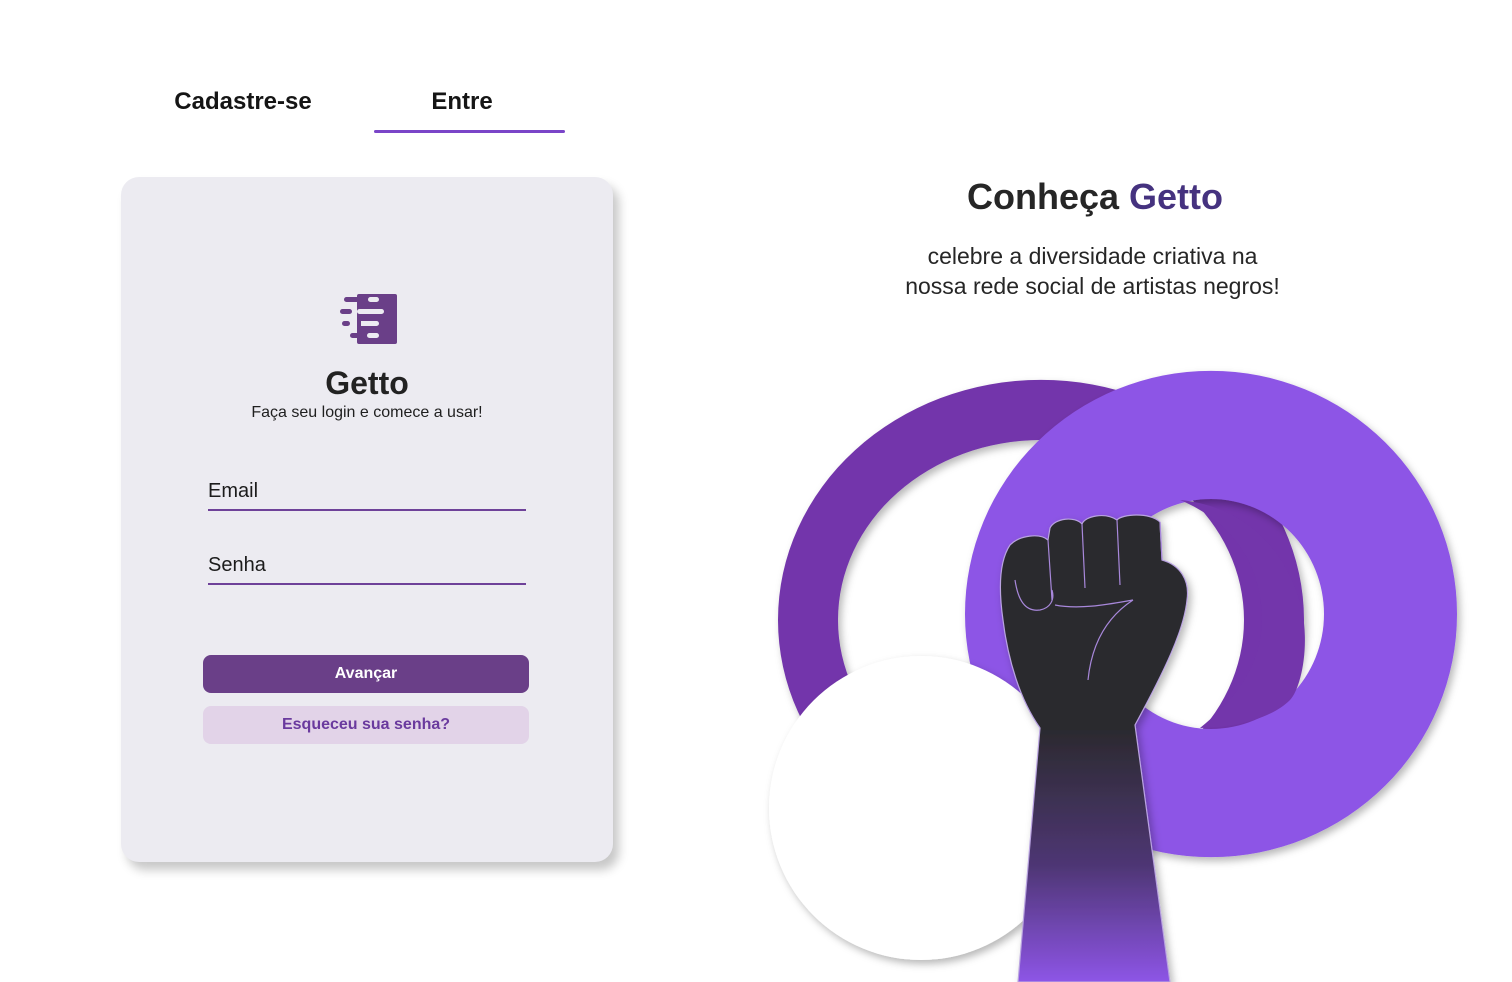  I want to click on promo-title: Conheça Getto, so click(1095, 197).